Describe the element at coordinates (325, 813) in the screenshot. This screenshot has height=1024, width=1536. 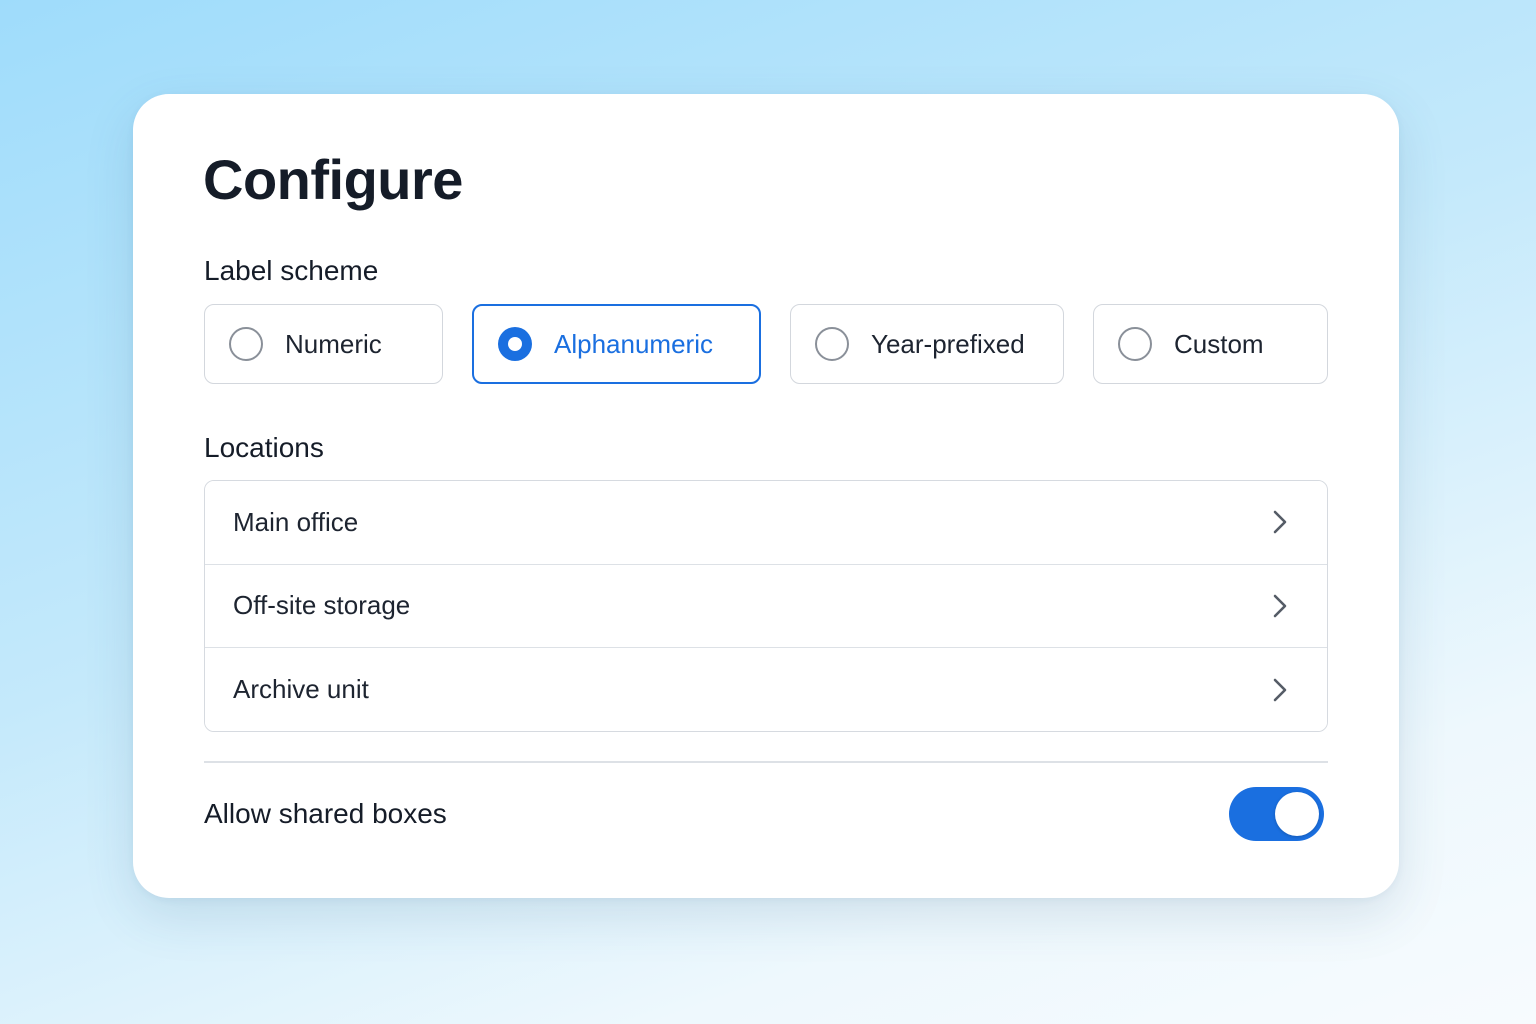
I see `allow-shared-boxes-label: Allow shared boxes` at that location.